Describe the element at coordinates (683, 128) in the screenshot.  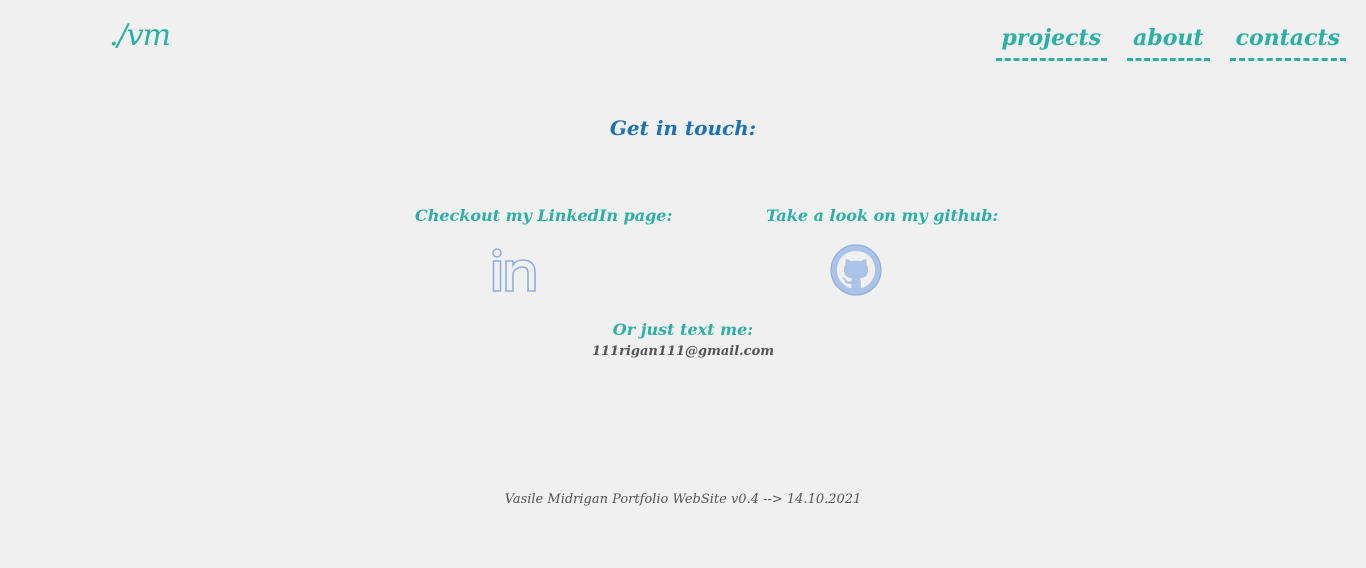
I see `page-title: Get in touch:` at that location.